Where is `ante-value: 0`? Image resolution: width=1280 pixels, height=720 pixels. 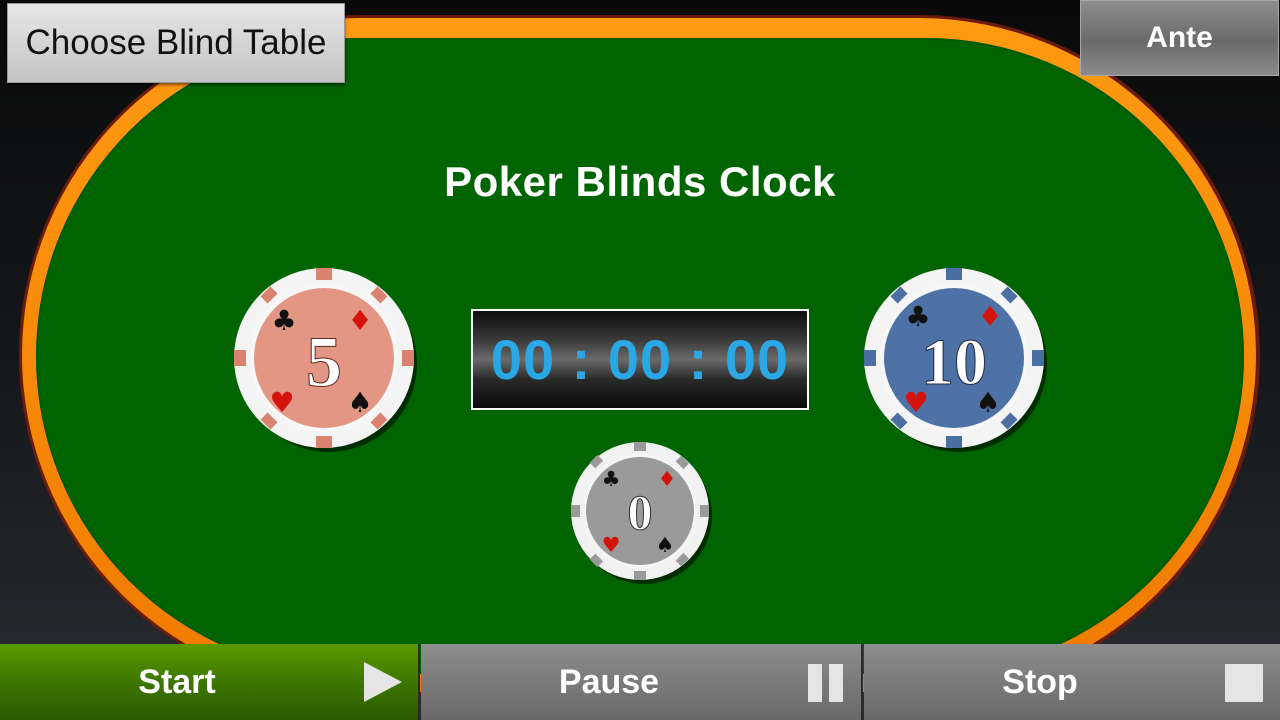
ante-value: 0 is located at coordinates (640, 512).